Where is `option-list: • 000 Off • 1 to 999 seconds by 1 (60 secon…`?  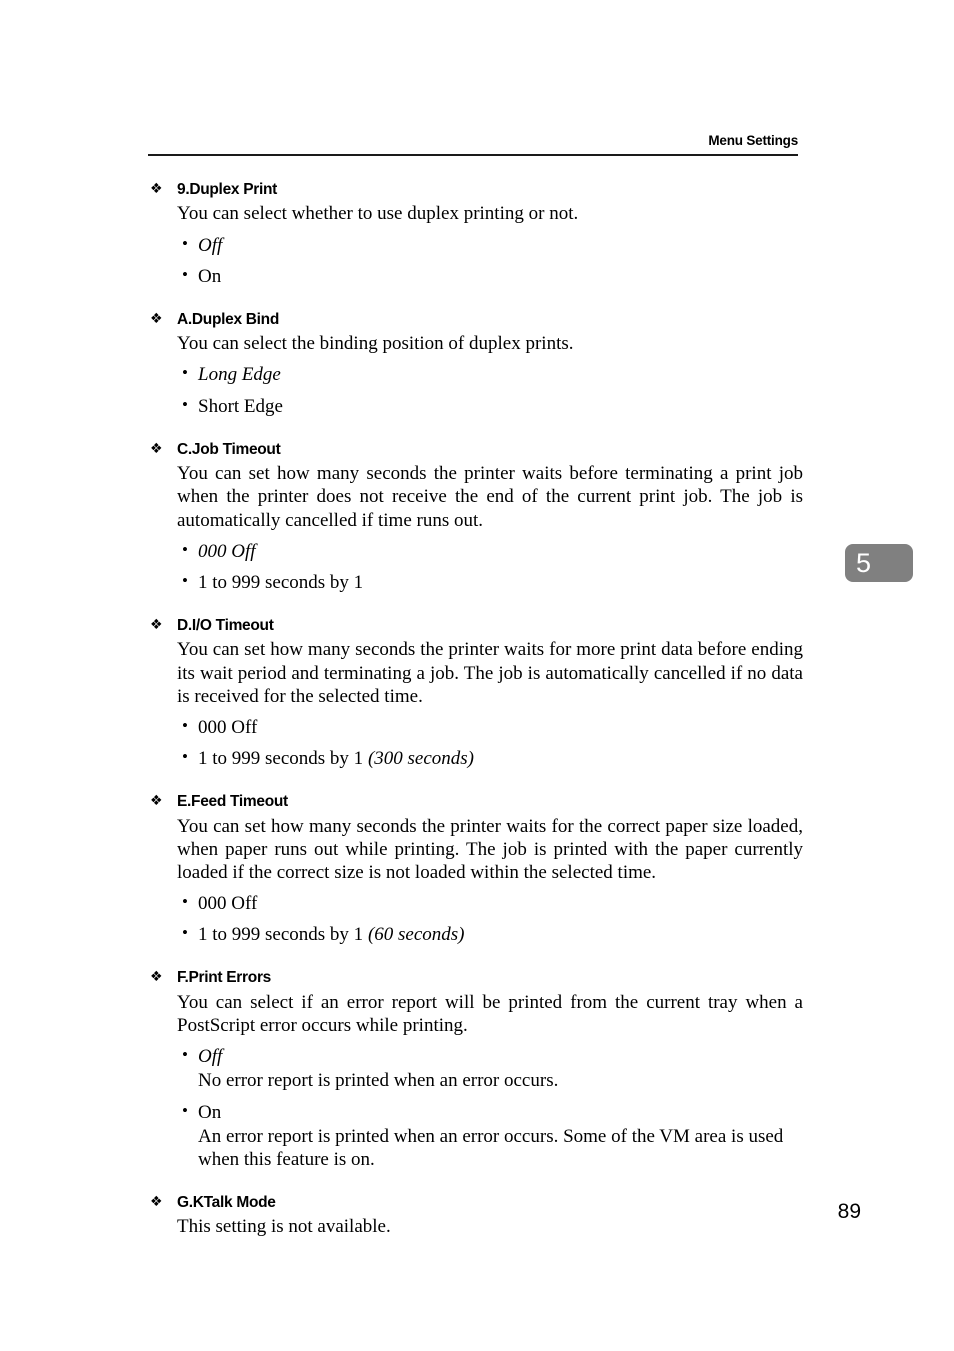 option-list: • 000 Off • 1 to 999 seconds by 1 (60 secon… is located at coordinates (475, 919).